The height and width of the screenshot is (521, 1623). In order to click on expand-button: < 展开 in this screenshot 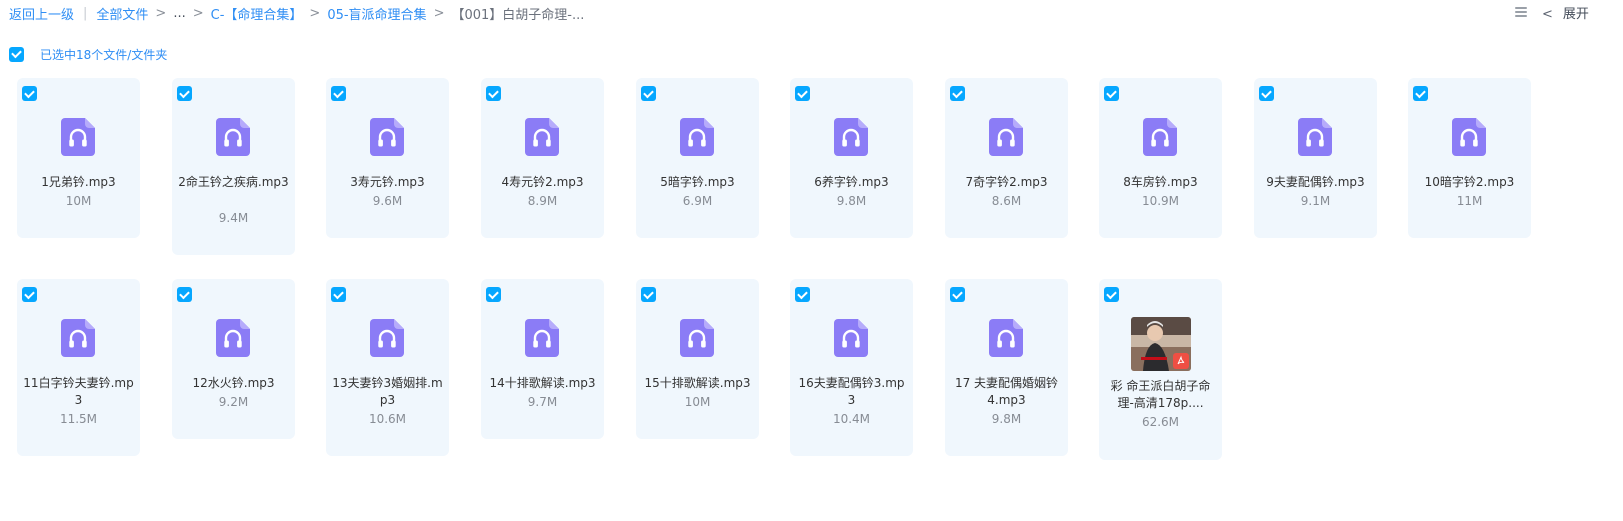, I will do `click(1565, 12)`.